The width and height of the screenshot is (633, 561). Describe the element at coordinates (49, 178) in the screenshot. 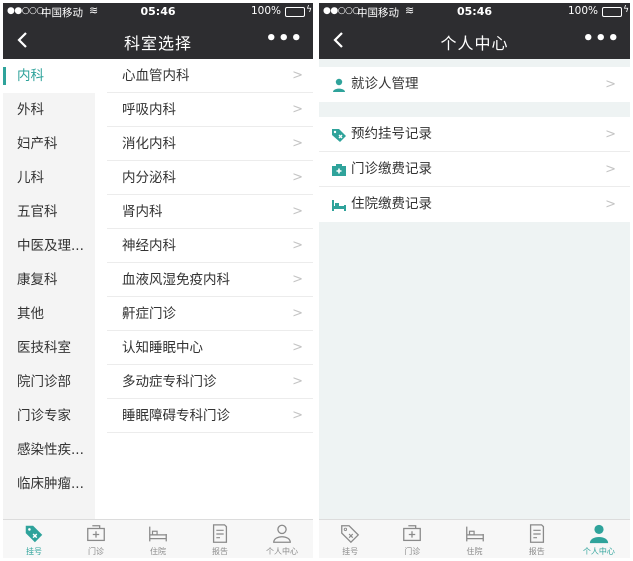

I see `category-item: 儿科` at that location.